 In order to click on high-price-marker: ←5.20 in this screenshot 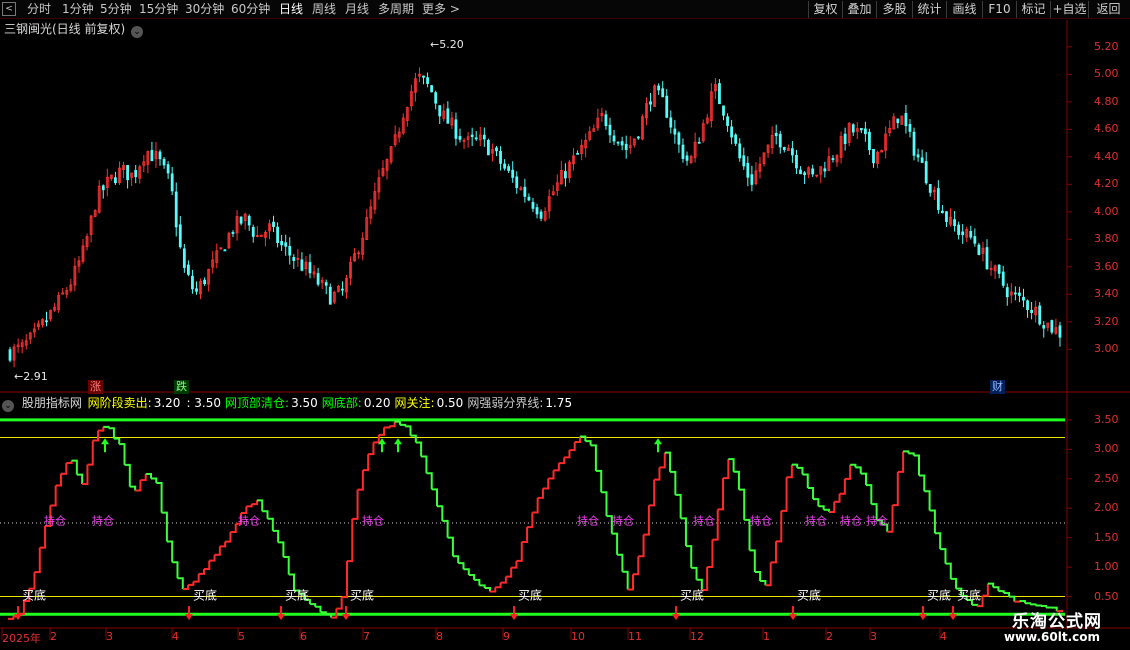, I will do `click(447, 44)`.